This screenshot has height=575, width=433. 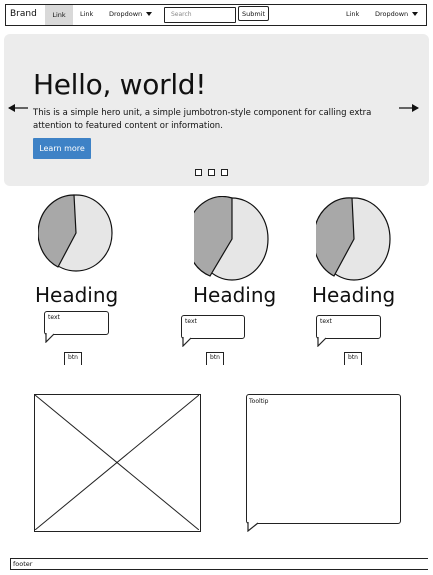 I want to click on tooltip-tail-icon, so click(x=253, y=527).